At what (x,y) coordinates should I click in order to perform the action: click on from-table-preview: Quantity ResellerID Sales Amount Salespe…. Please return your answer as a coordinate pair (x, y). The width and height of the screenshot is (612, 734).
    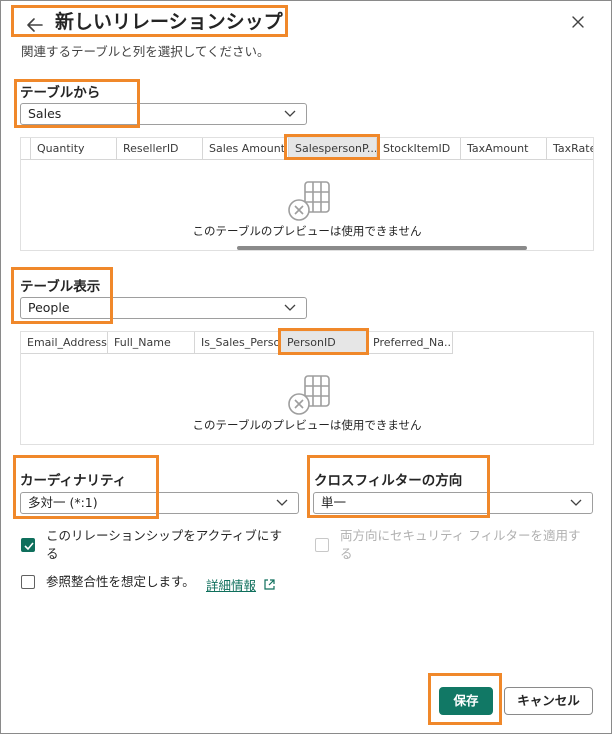
    Looking at the image, I should click on (307, 194).